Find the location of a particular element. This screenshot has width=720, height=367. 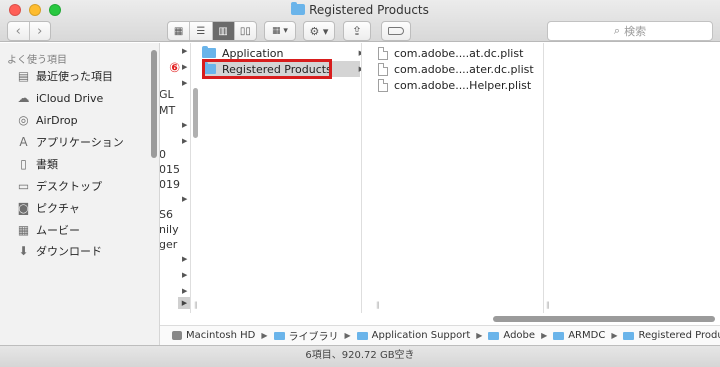

sidebar-item-airdrop: ◎ AirDrop is located at coordinates (46, 120).